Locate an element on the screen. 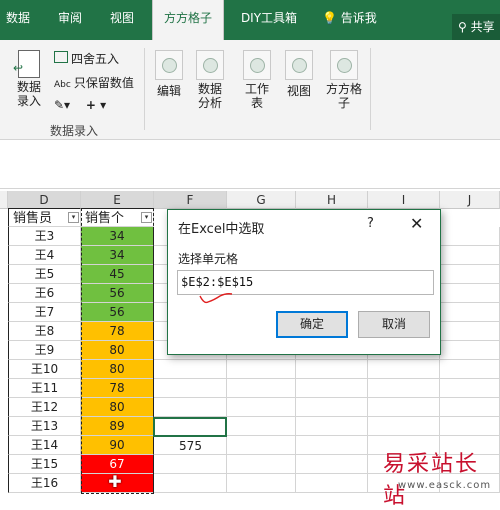  cell-salesperson: 王12 is located at coordinates (44, 407).